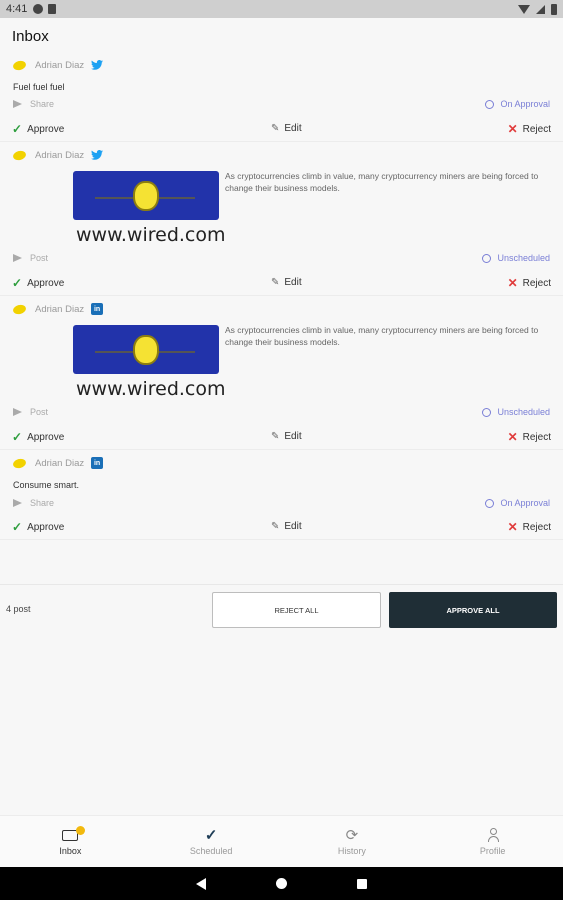 The height and width of the screenshot is (900, 563). I want to click on tab-history: ⟳ History, so click(352, 841).